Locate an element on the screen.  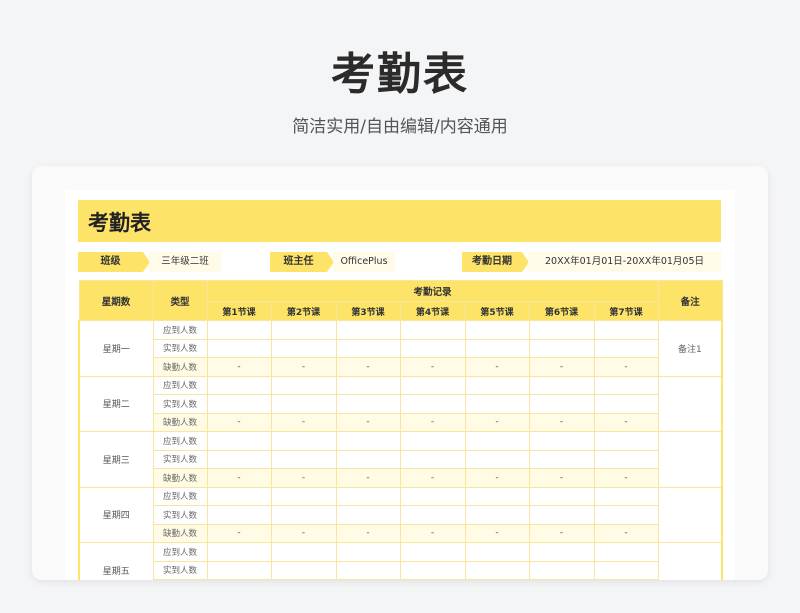
teacher-value: OfficePlus is located at coordinates (364, 262).